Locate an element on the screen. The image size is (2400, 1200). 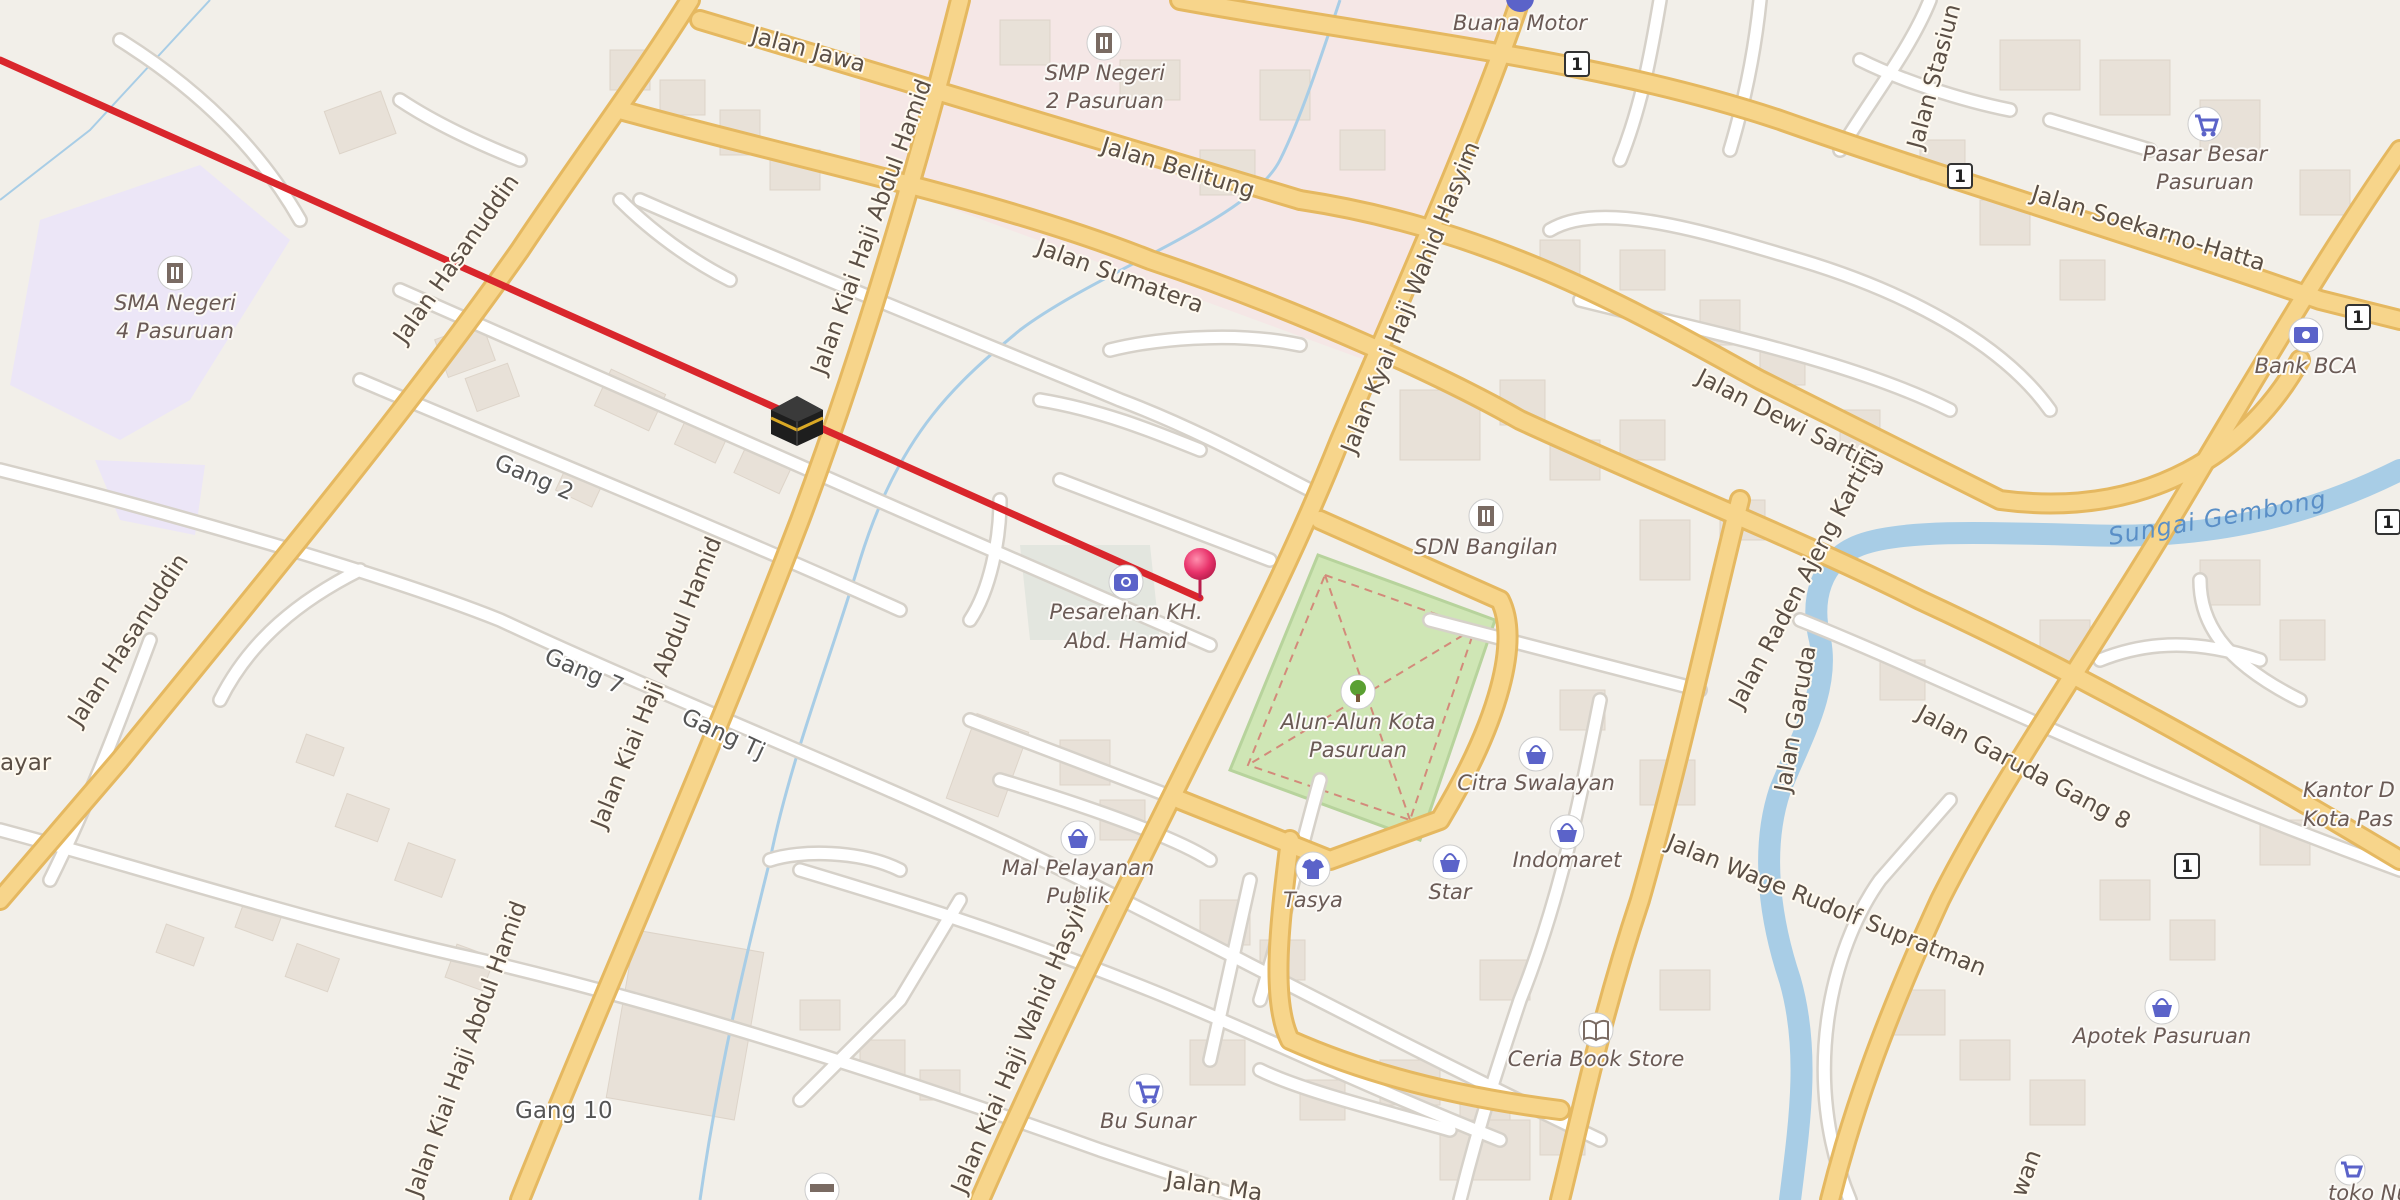
svg-text: Abd. Hamid is located at coordinates (1125, 641).